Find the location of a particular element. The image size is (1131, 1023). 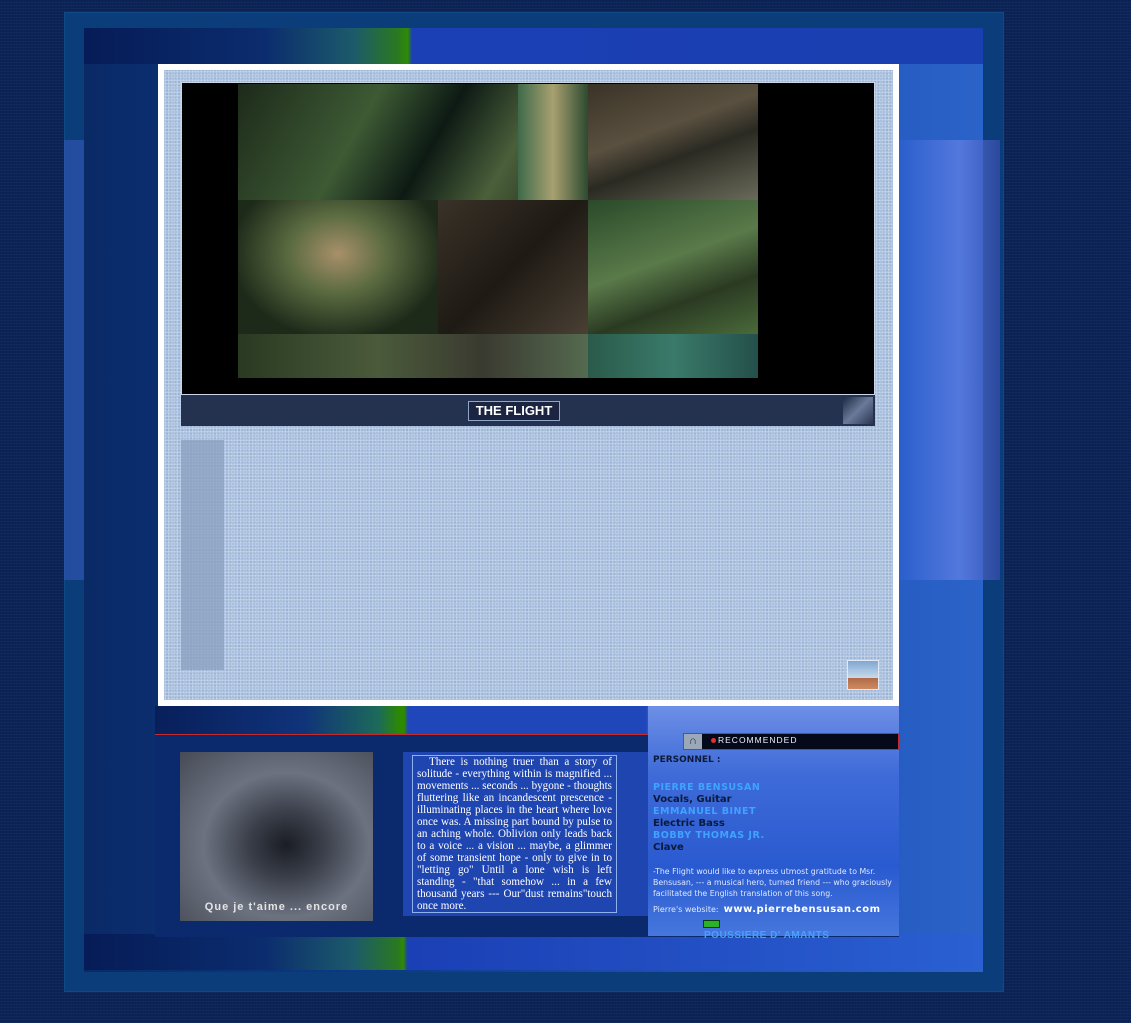

title-button: THE FLIGHT is located at coordinates (514, 411).